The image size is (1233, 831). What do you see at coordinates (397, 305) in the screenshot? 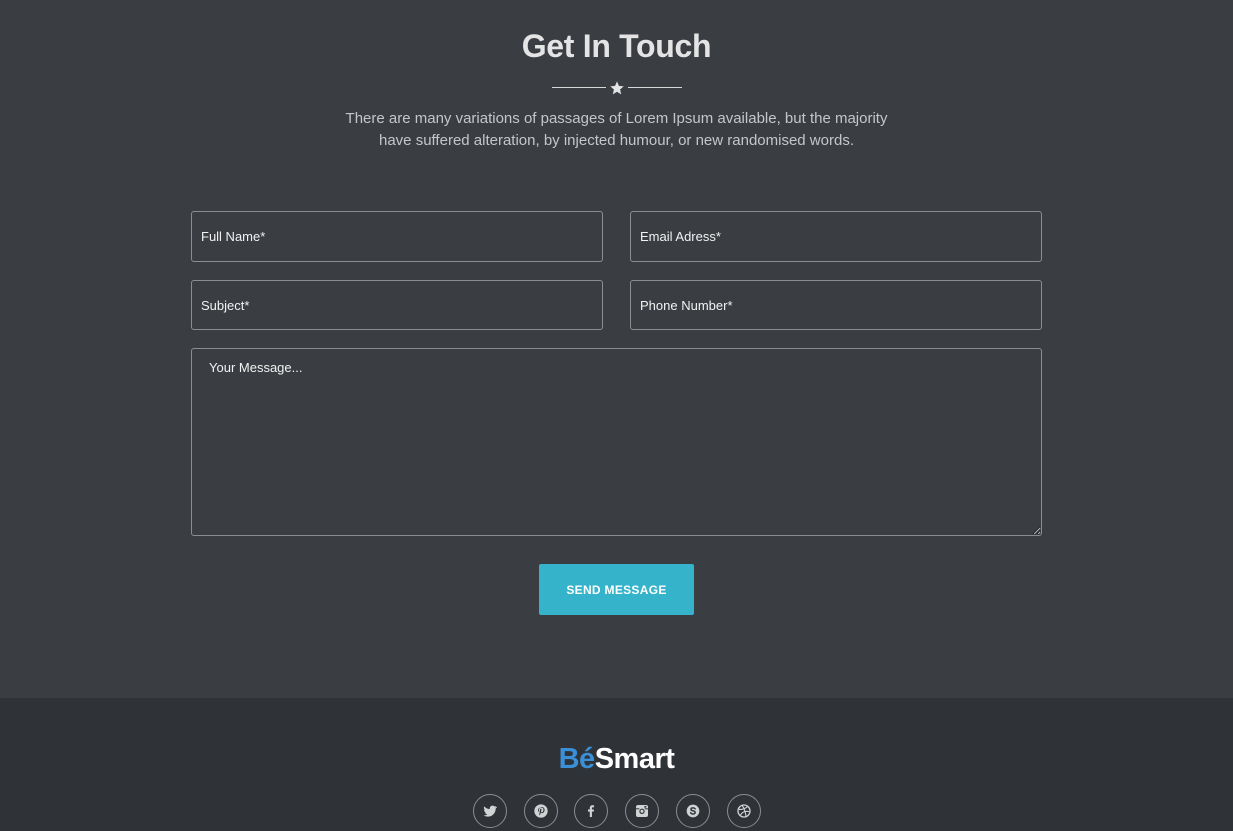
I see `subject-input` at bounding box center [397, 305].